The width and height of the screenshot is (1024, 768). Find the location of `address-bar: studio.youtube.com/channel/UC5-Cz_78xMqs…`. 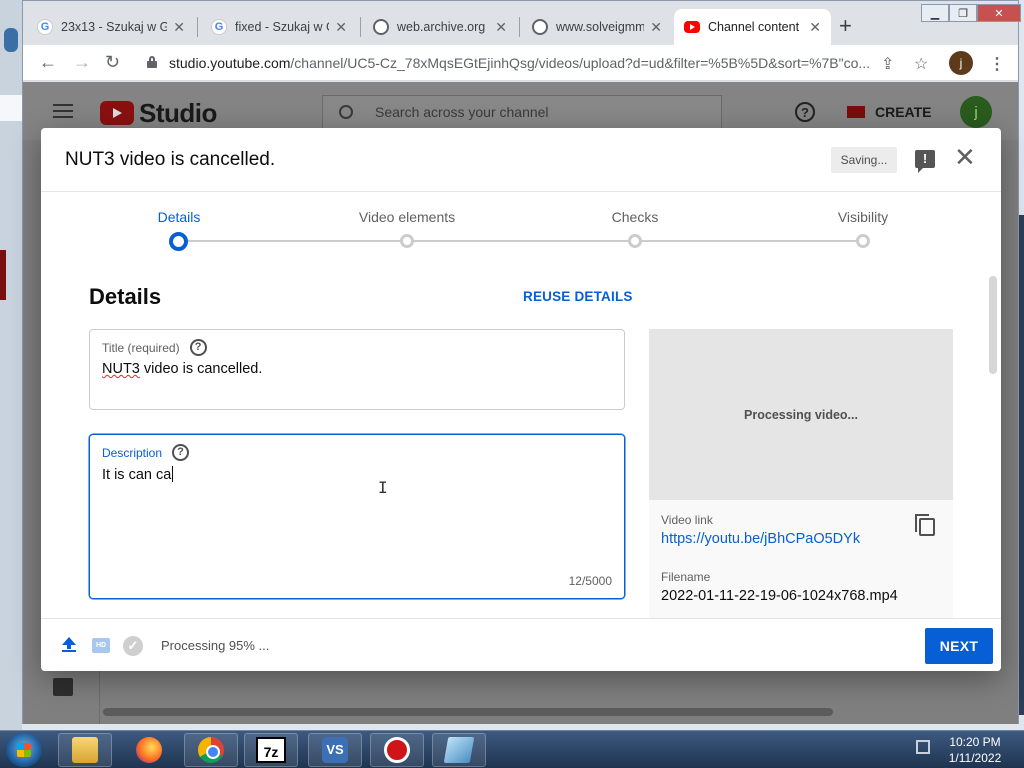

address-bar: studio.youtube.com/channel/UC5-Cz_78xMqs… is located at coordinates (524, 63).